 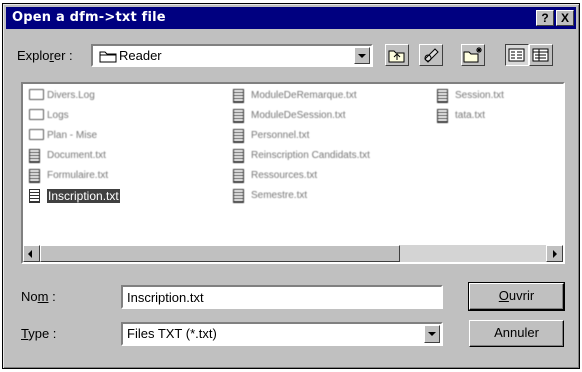 I want to click on file-name: Logs, so click(x=58, y=115).